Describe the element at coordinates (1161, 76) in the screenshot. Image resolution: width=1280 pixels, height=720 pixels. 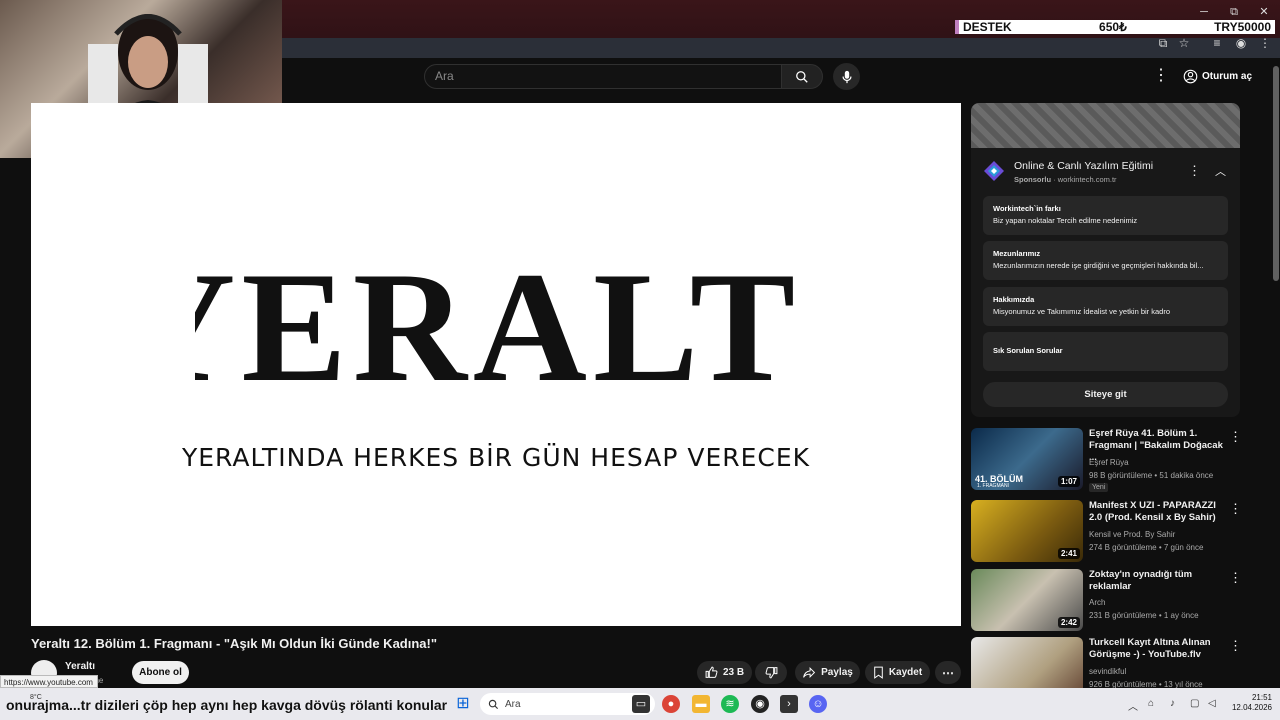
I see `settings-menu-icon: ⋮` at that location.